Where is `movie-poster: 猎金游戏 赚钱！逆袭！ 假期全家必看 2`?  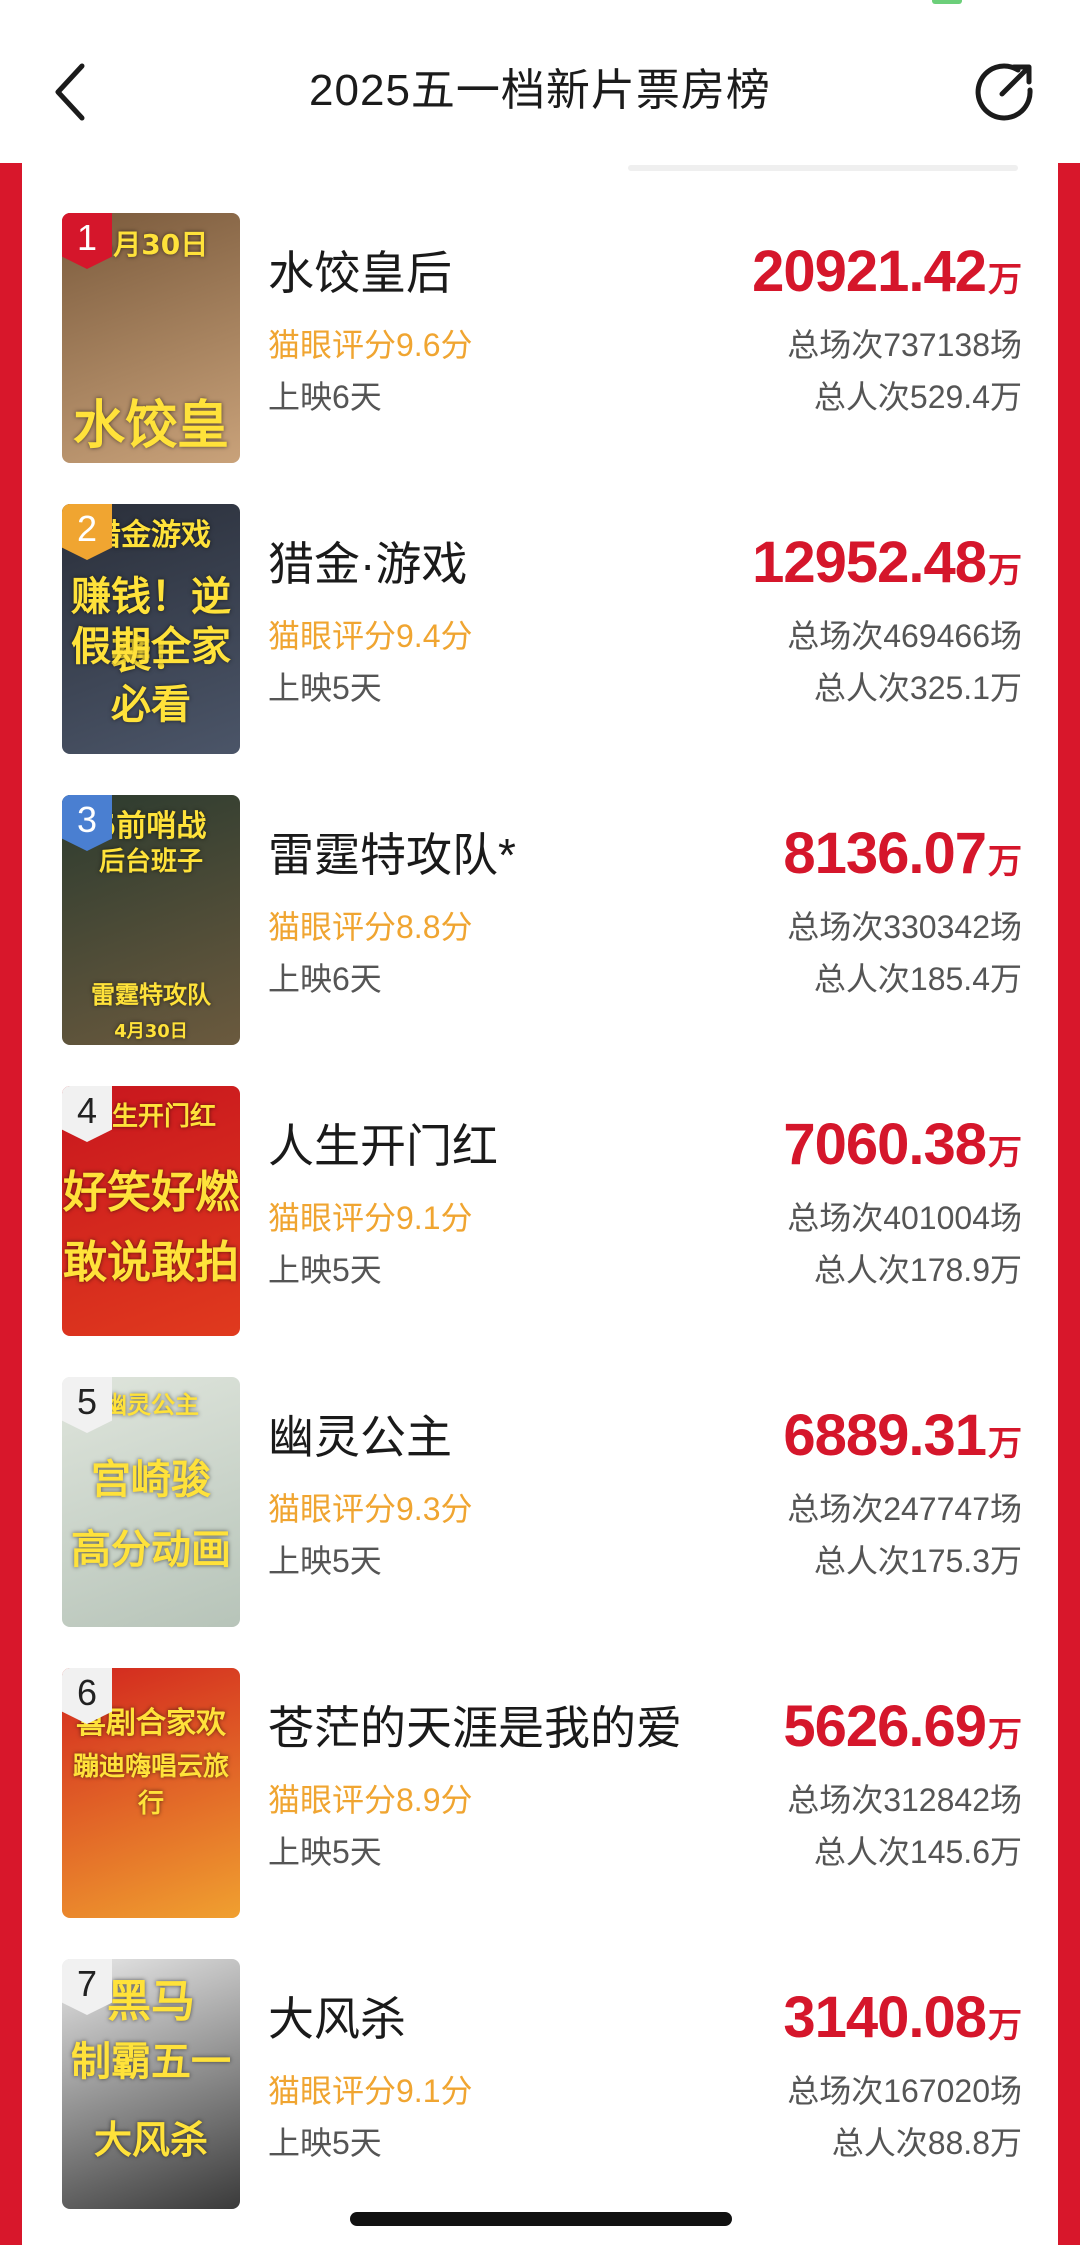 movie-poster: 猎金游戏 赚钱！逆袭！ 假期全家必看 2 is located at coordinates (151, 629).